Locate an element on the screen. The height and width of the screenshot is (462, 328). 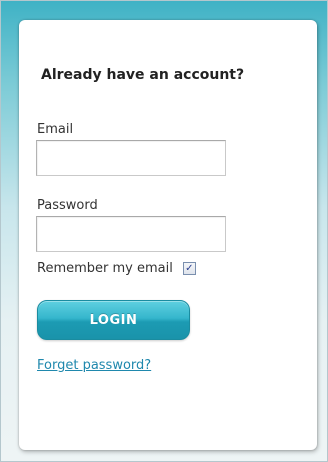
remember-email-row: Remember my email ✓ is located at coordinates (116, 268).